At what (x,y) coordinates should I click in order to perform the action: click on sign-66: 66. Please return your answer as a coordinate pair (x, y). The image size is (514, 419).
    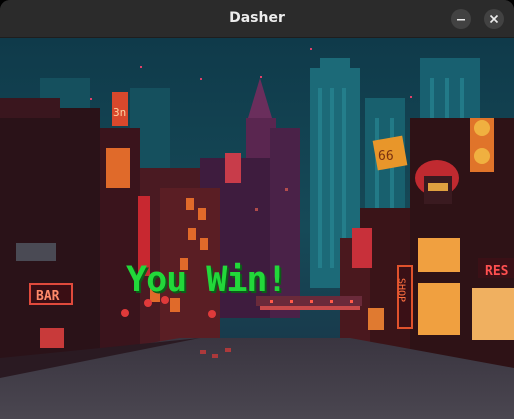
    Looking at the image, I should click on (386, 156).